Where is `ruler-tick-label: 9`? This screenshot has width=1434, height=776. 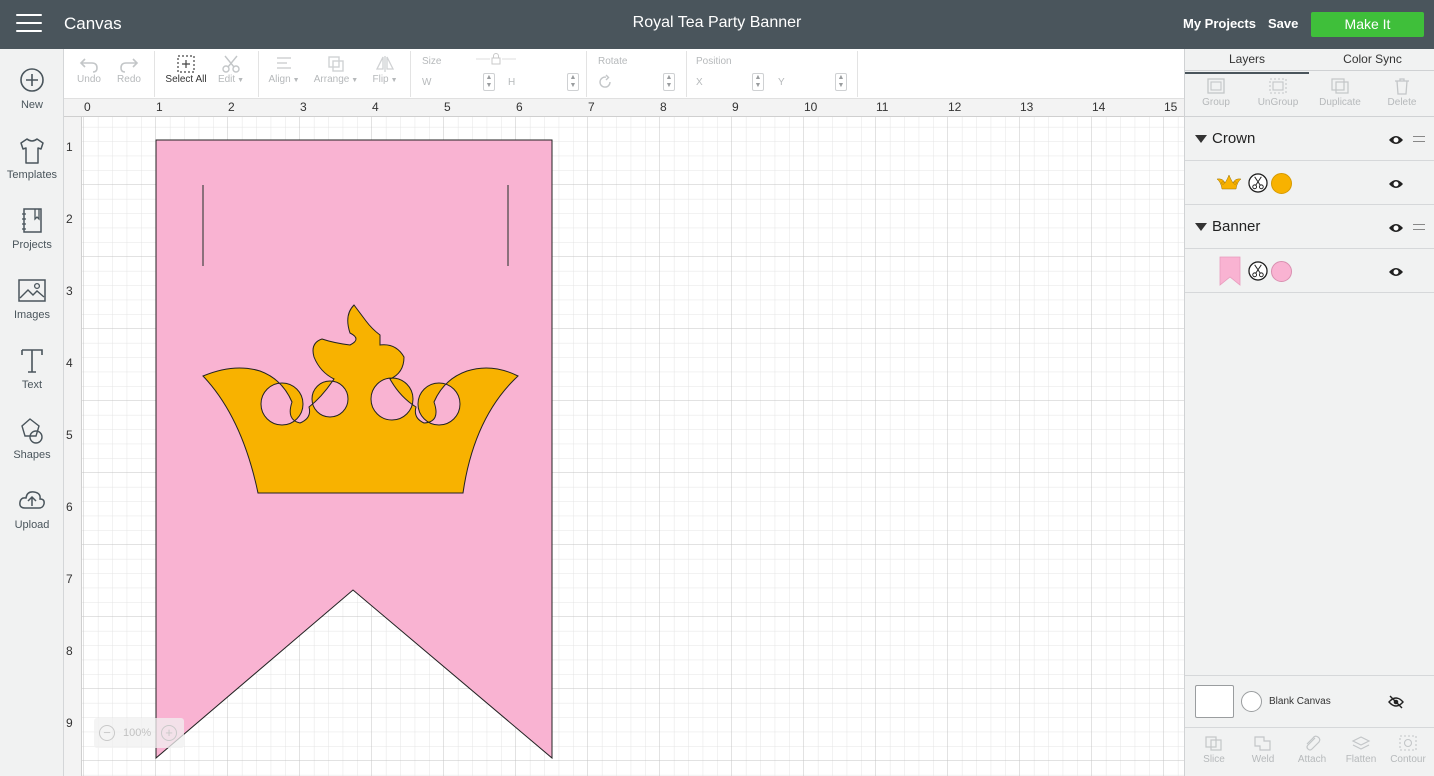
ruler-tick-label: 9 is located at coordinates (69, 723).